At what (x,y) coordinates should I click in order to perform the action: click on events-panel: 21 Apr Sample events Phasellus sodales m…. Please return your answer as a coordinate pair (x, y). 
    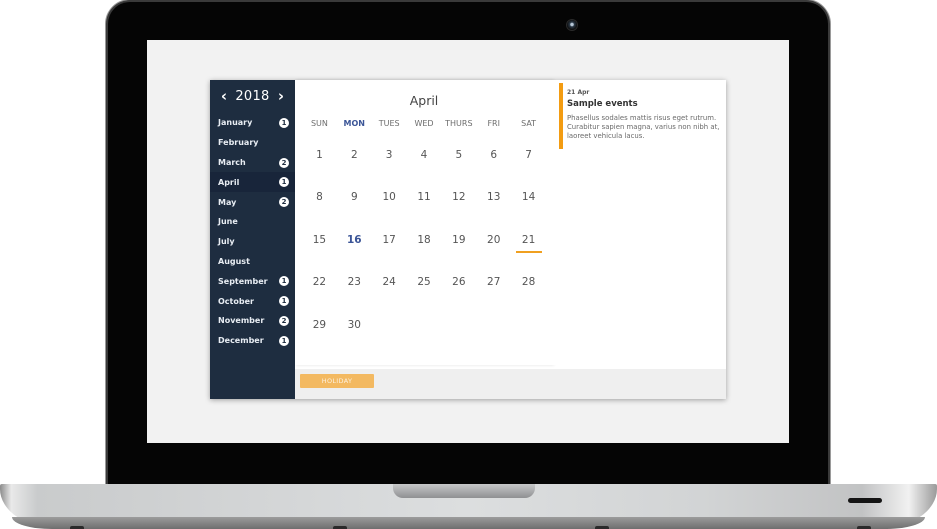
    Looking at the image, I should click on (639, 222).